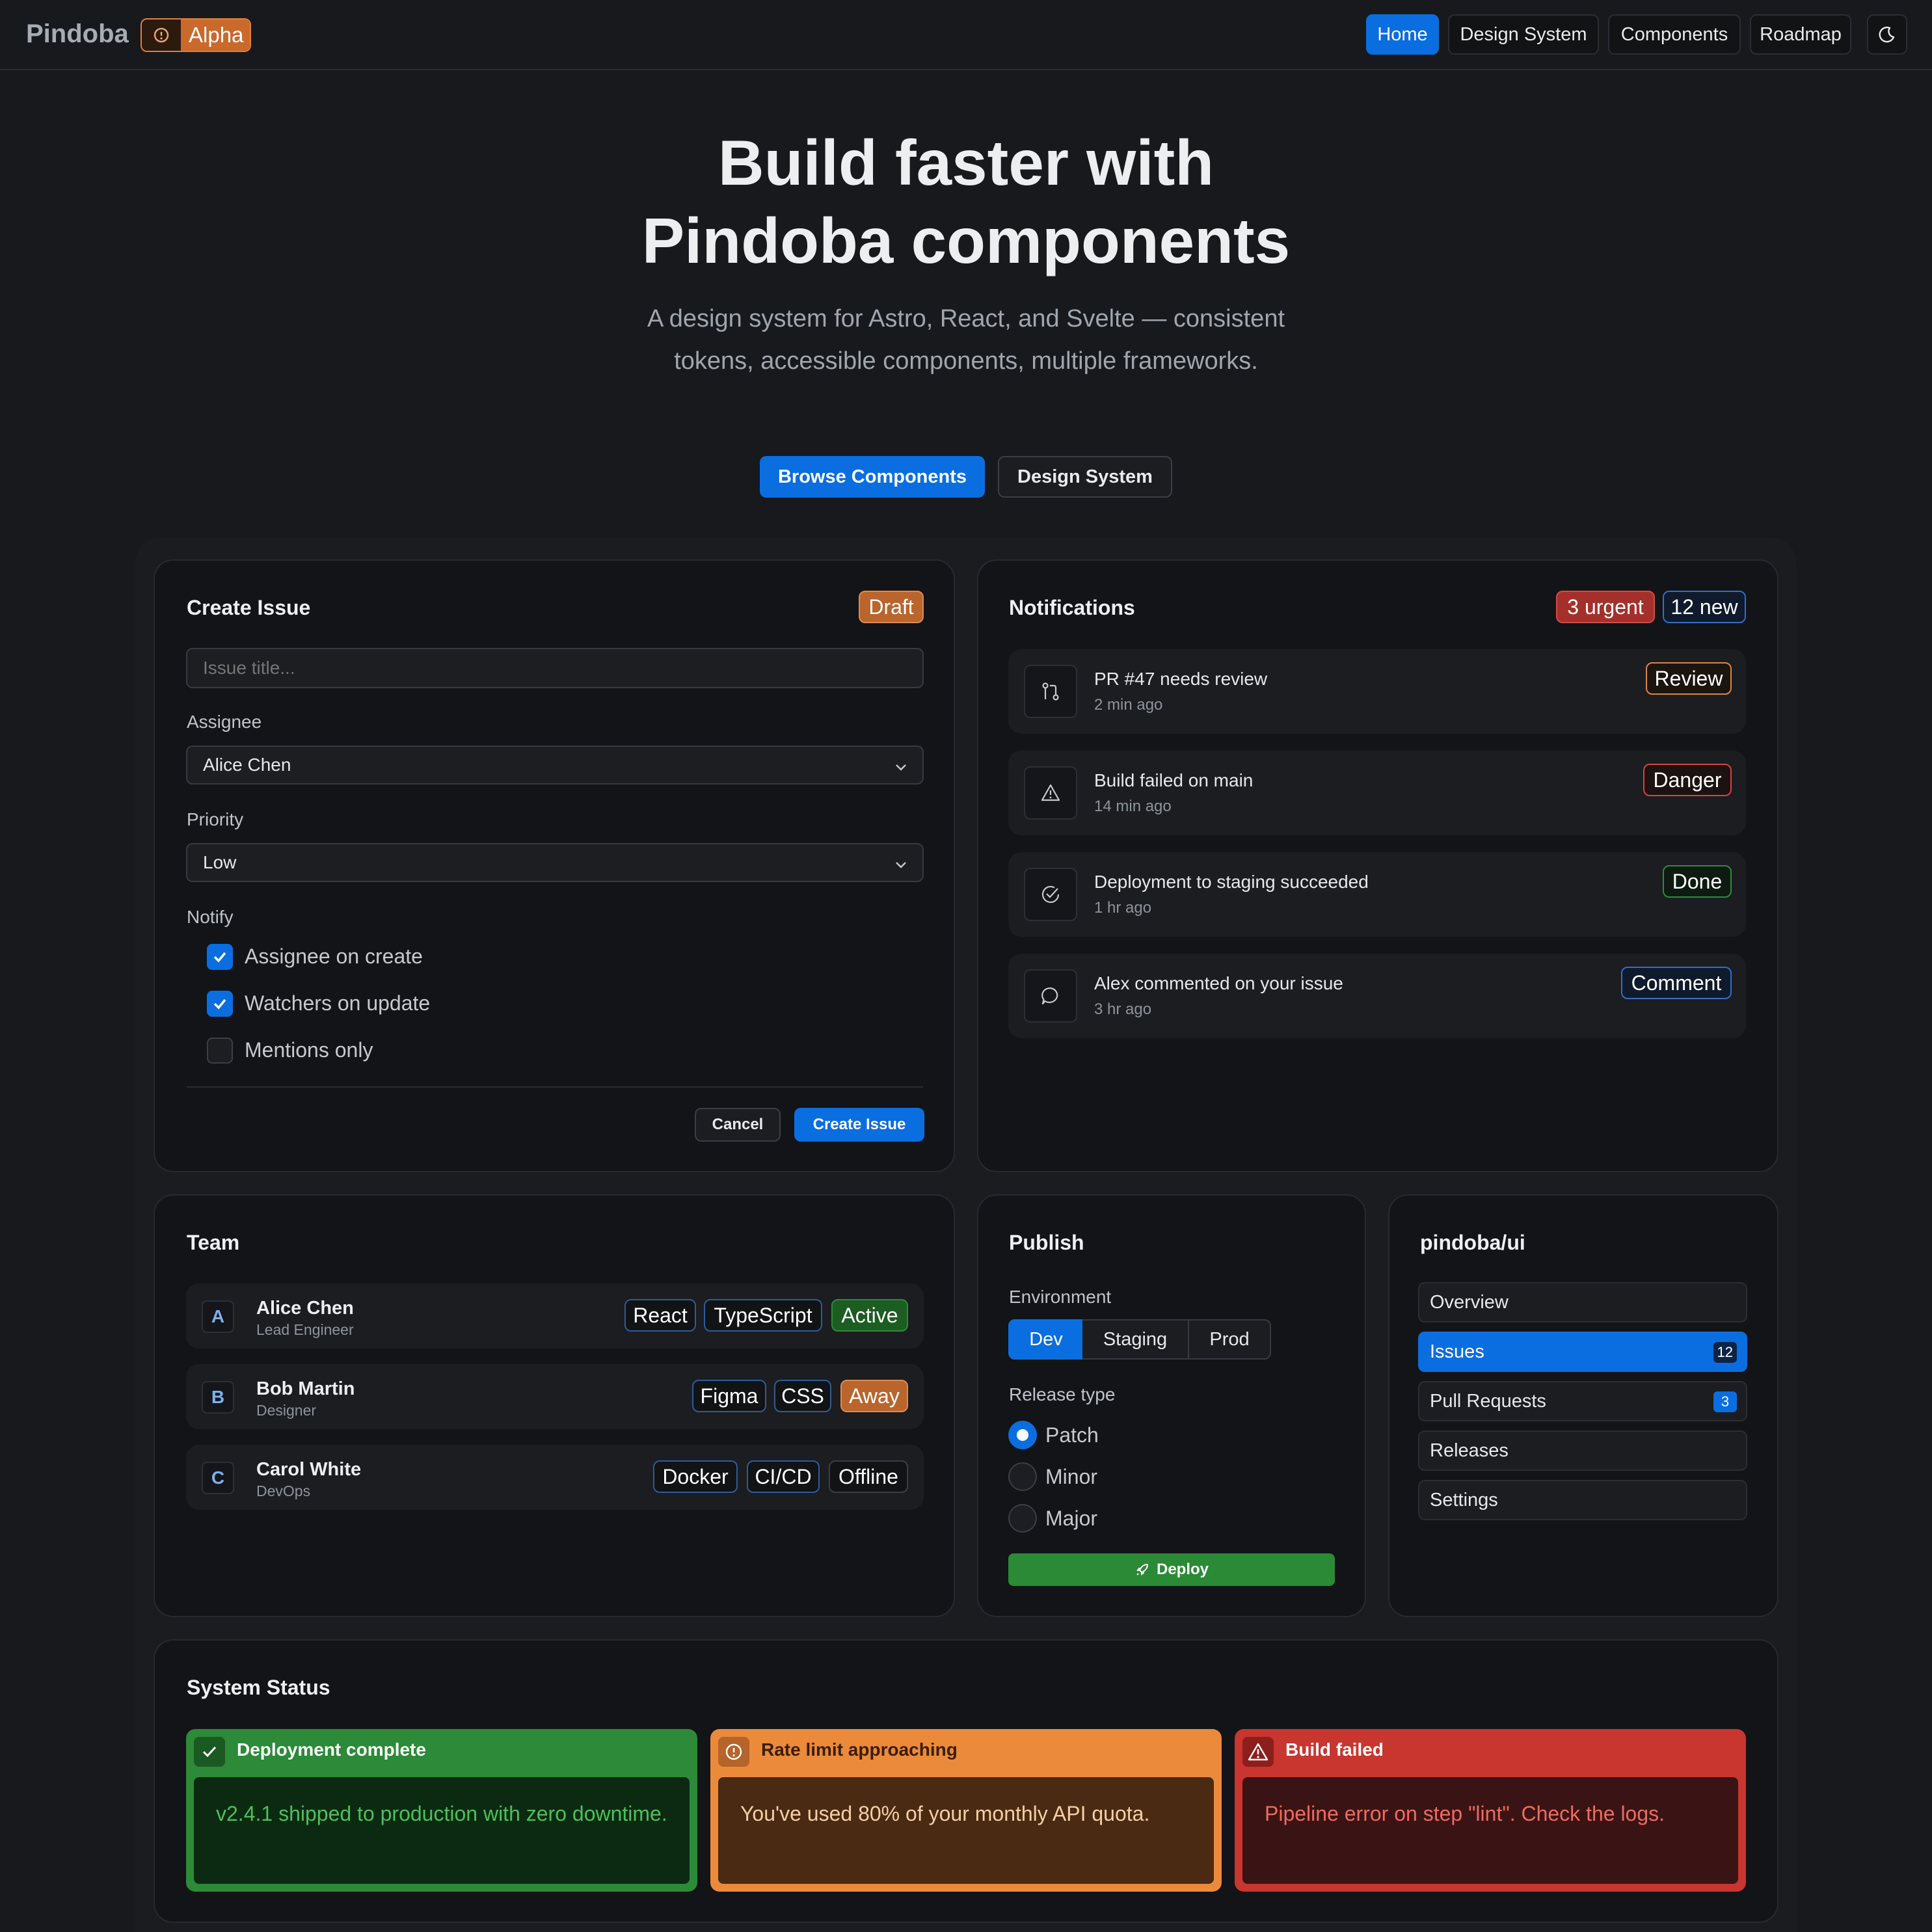  What do you see at coordinates (283, 1491) in the screenshot?
I see `member-role: DevOps` at bounding box center [283, 1491].